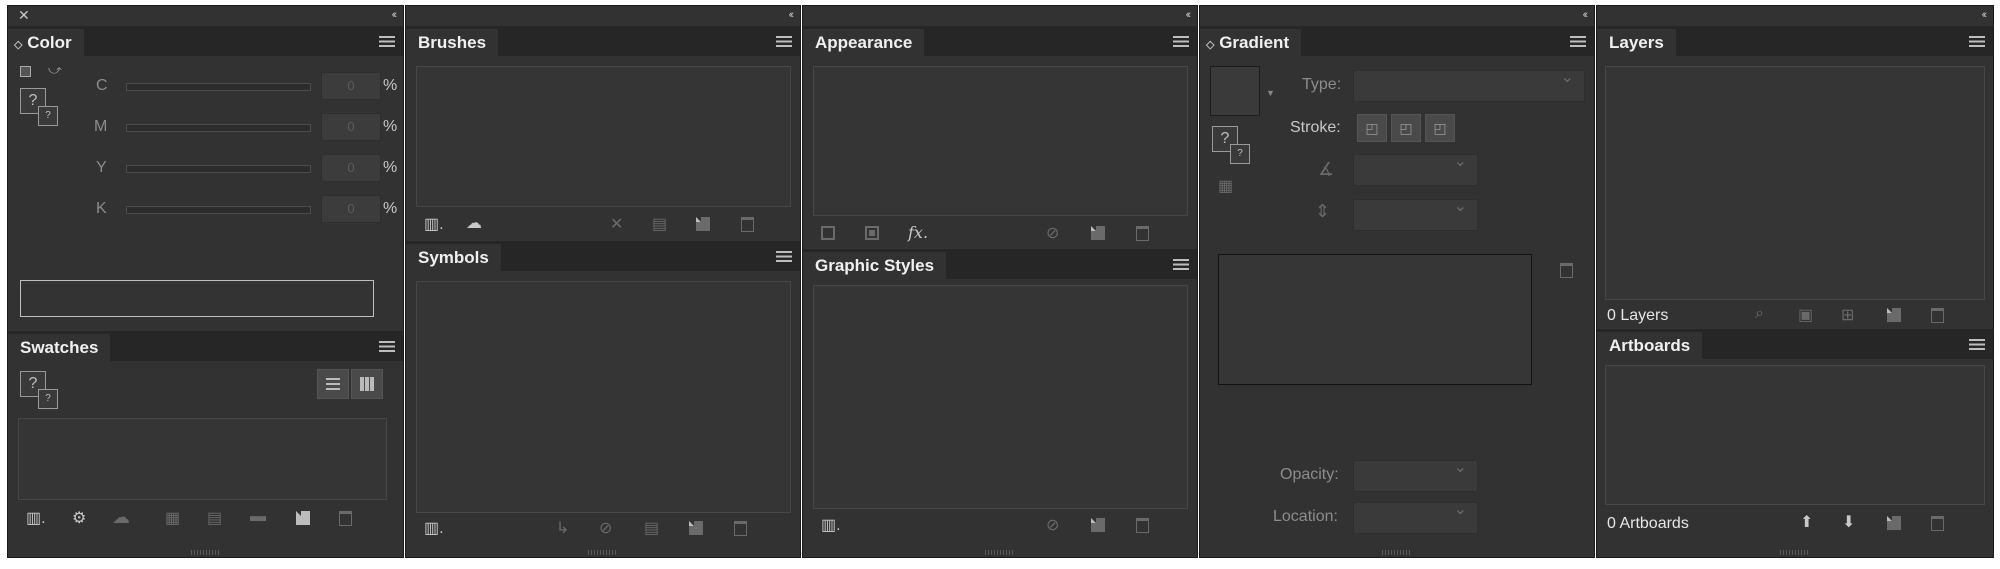  I want to click on place-symbol-instance-icon: ↳, so click(562, 528).